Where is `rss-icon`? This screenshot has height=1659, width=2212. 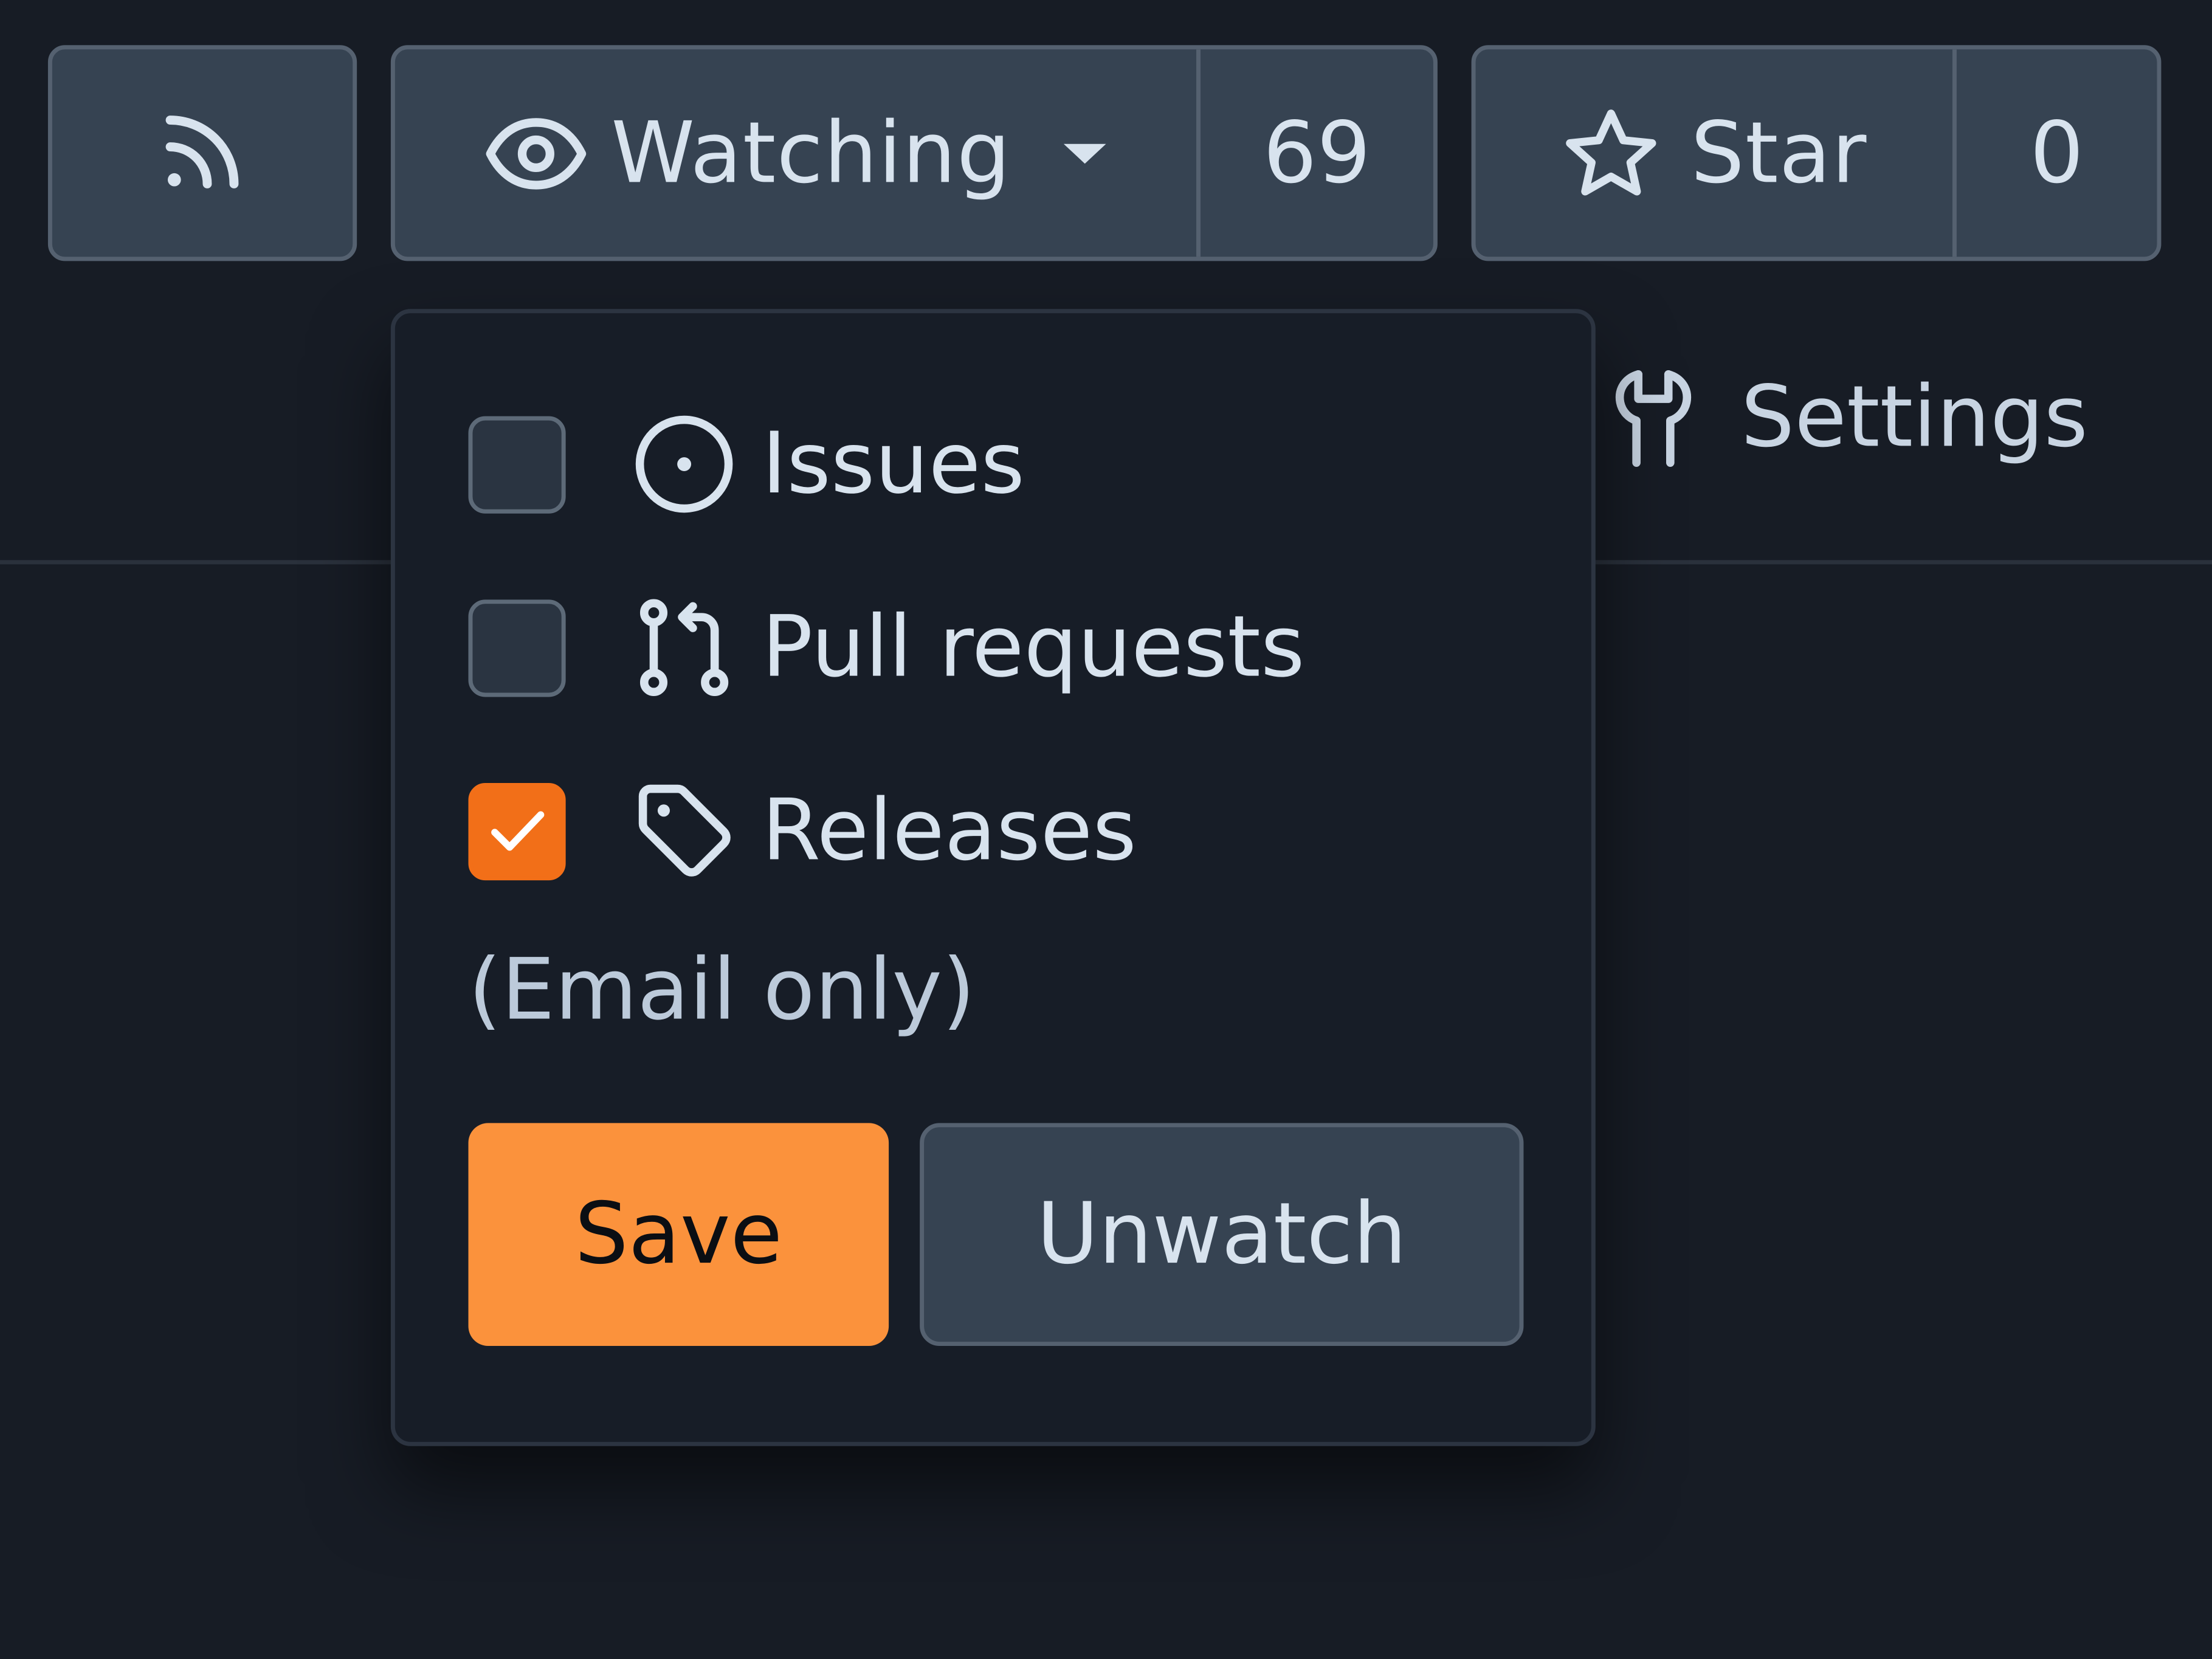
rss-icon is located at coordinates (203, 153).